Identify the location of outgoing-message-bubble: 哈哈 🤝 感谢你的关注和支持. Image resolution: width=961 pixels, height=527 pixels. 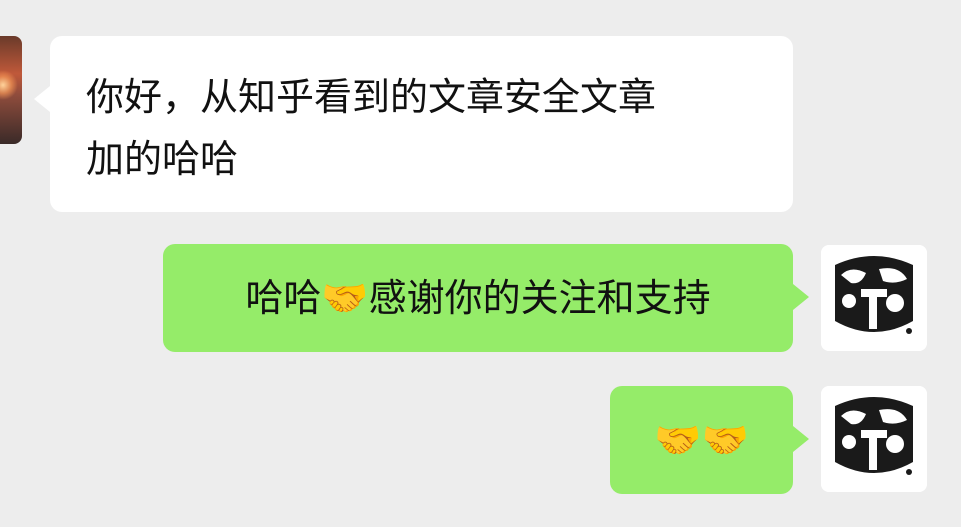
(486, 298).